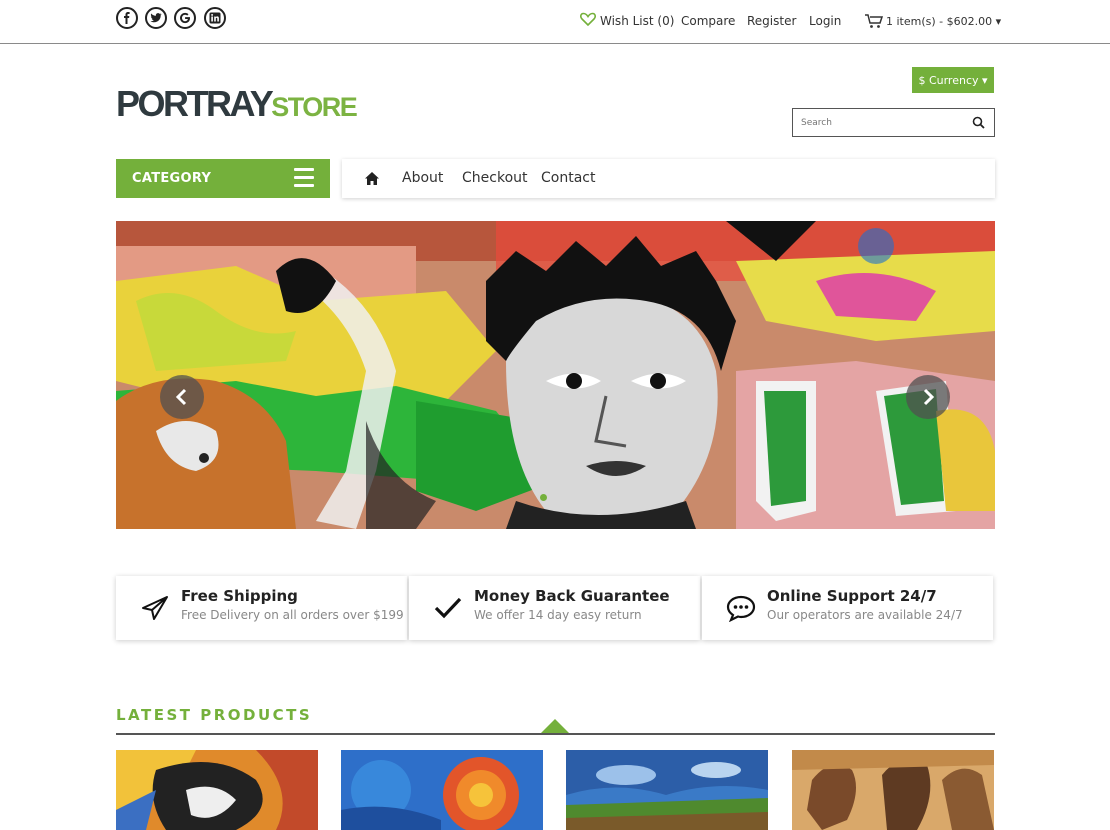  Describe the element at coordinates (185, 18) in the screenshot. I see `google-icon` at that location.